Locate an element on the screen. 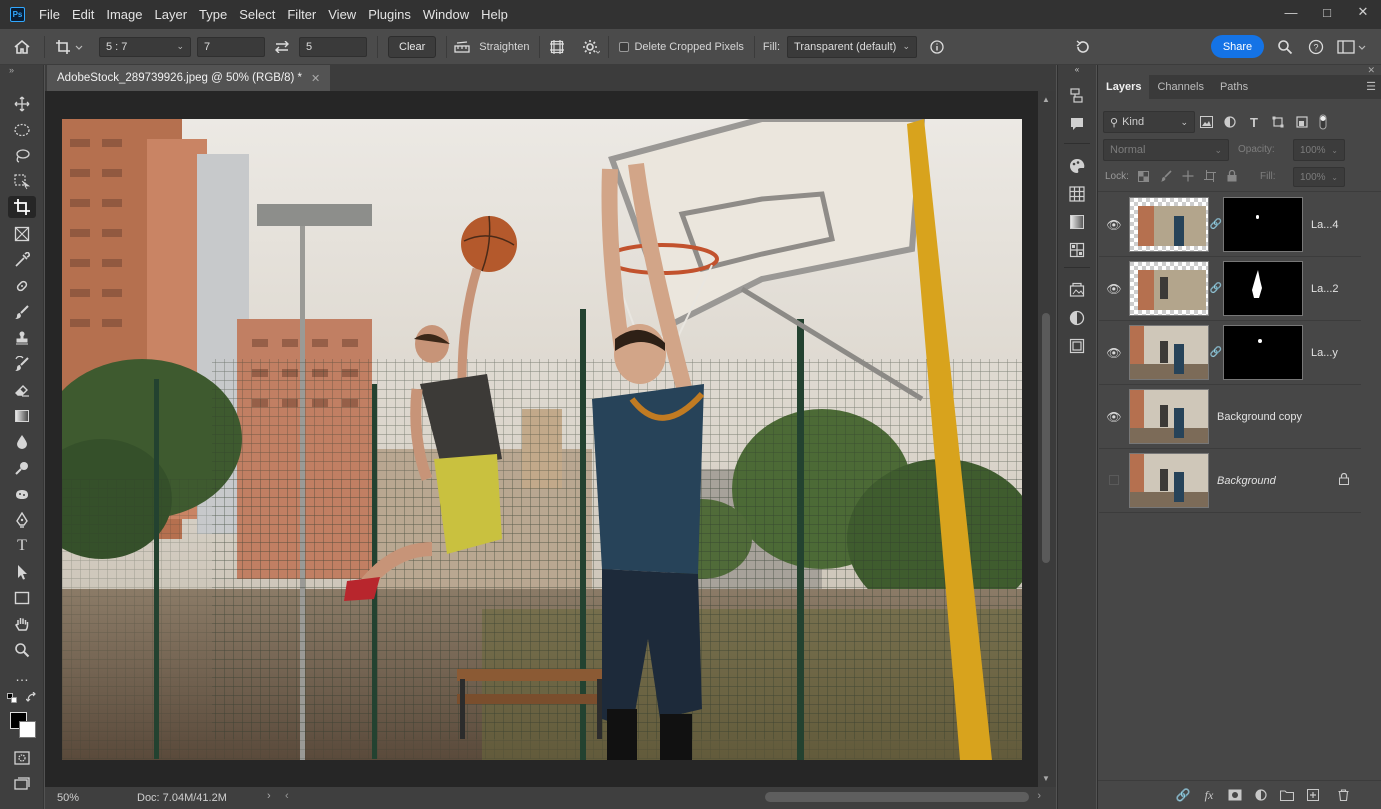 The width and height of the screenshot is (1381, 809). adjustments-panel-icon is located at coordinates (1077, 318).